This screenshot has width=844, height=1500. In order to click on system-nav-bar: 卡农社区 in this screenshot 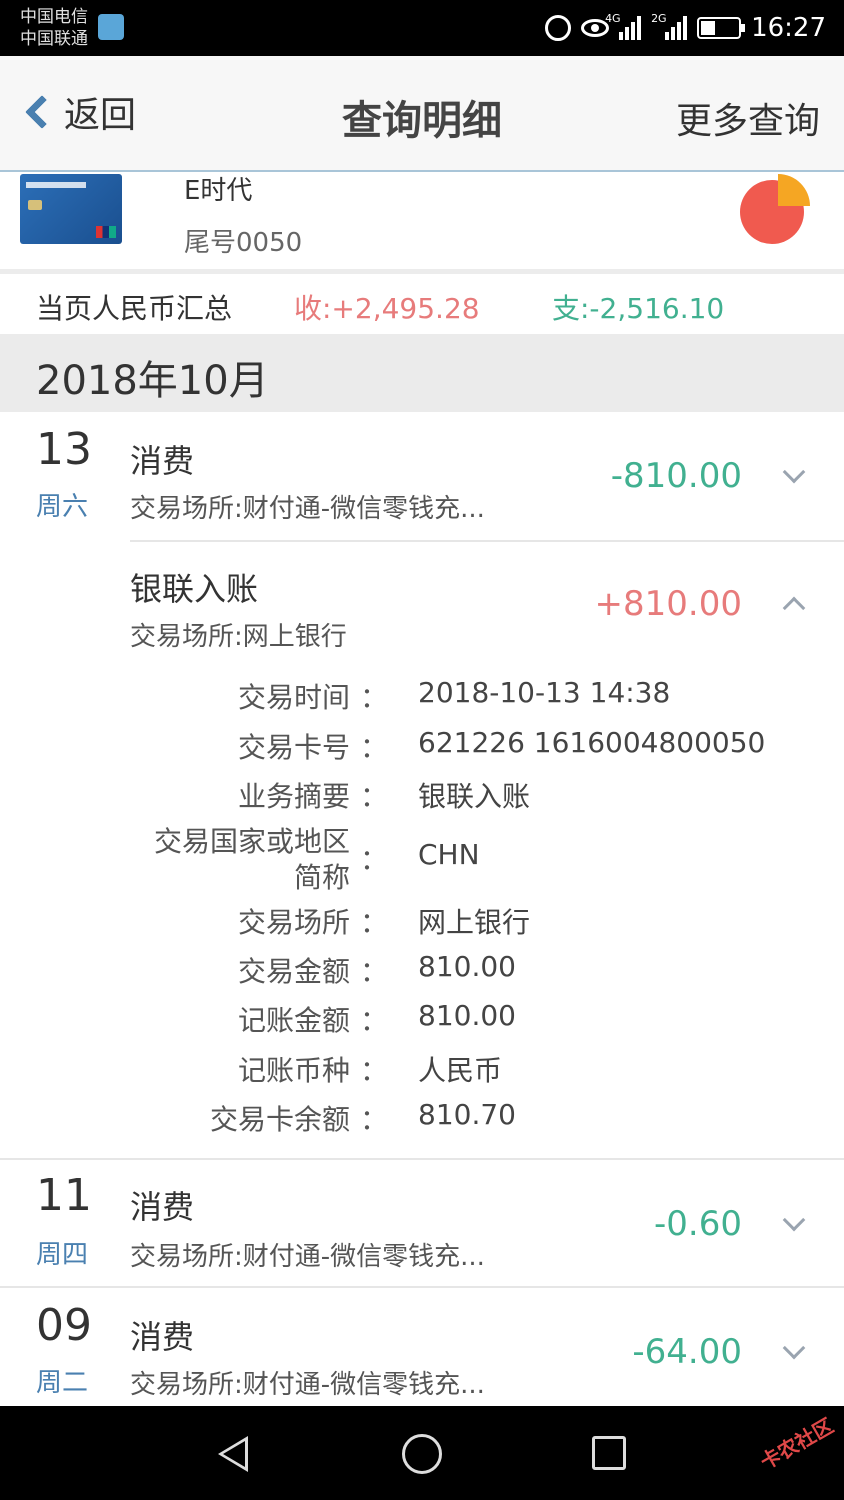, I will do `click(422, 1453)`.